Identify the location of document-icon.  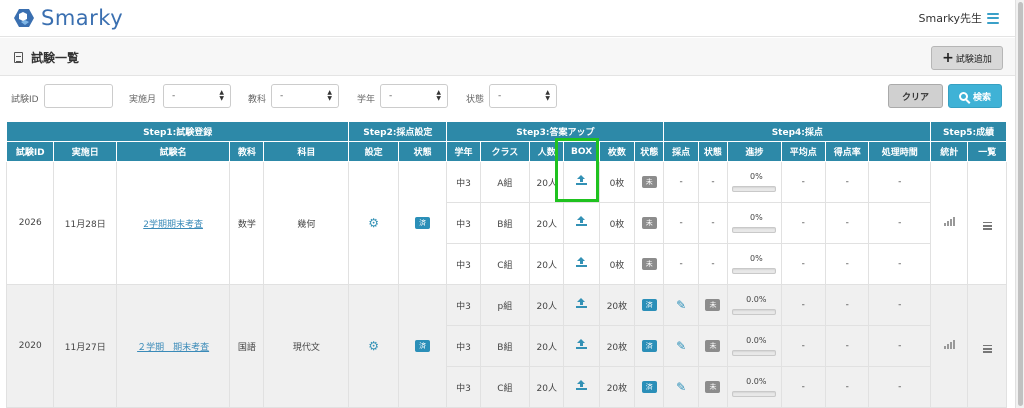
(18, 57).